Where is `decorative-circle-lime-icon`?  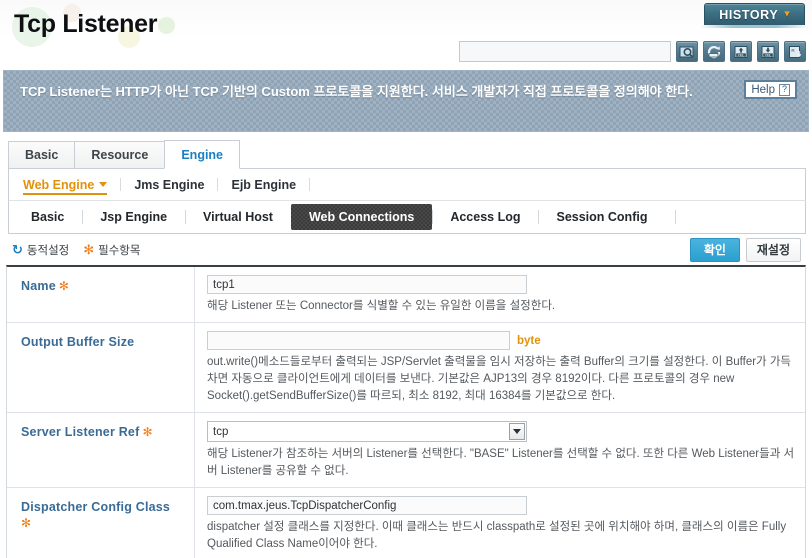 decorative-circle-lime-icon is located at coordinates (166, 25).